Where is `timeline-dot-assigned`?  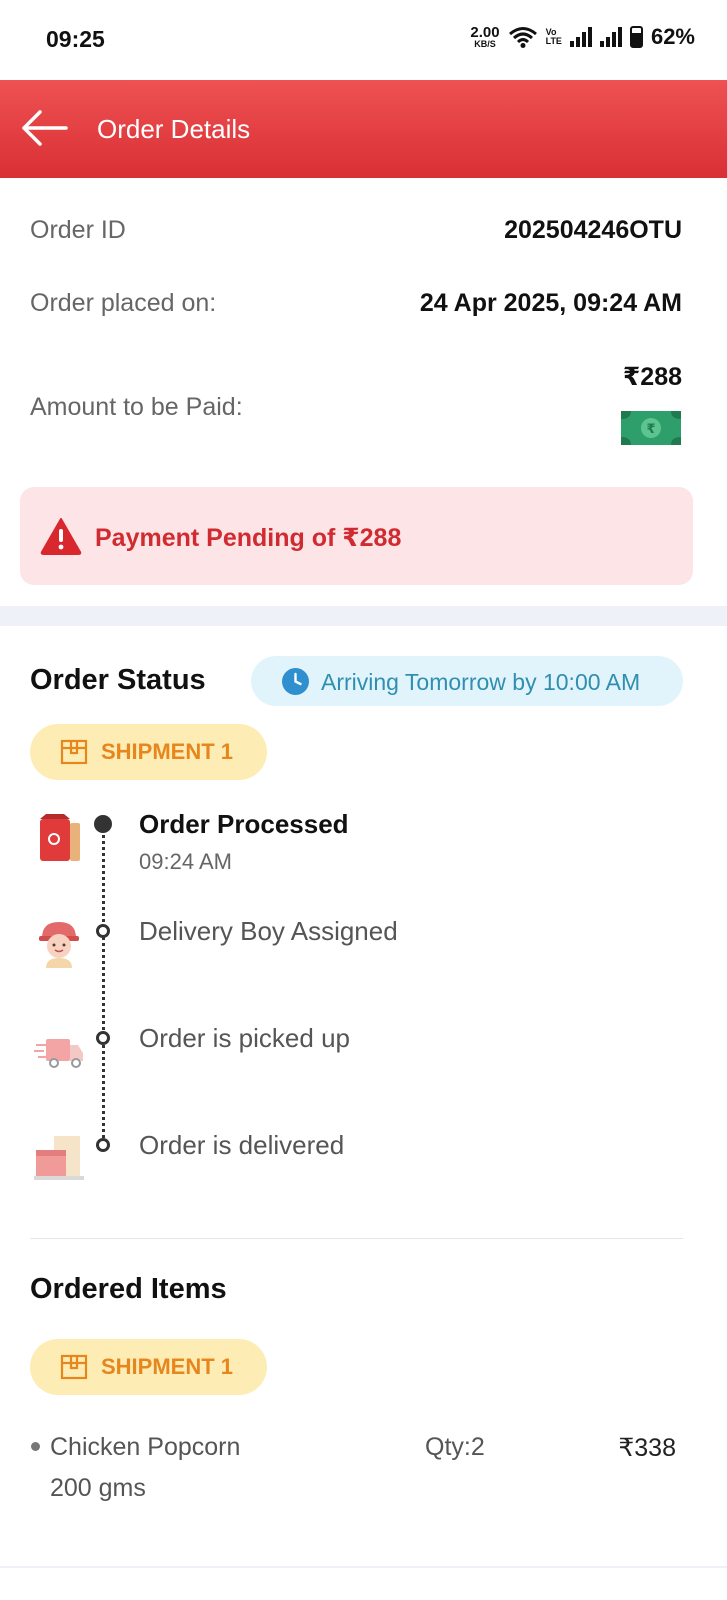 timeline-dot-assigned is located at coordinates (103, 931).